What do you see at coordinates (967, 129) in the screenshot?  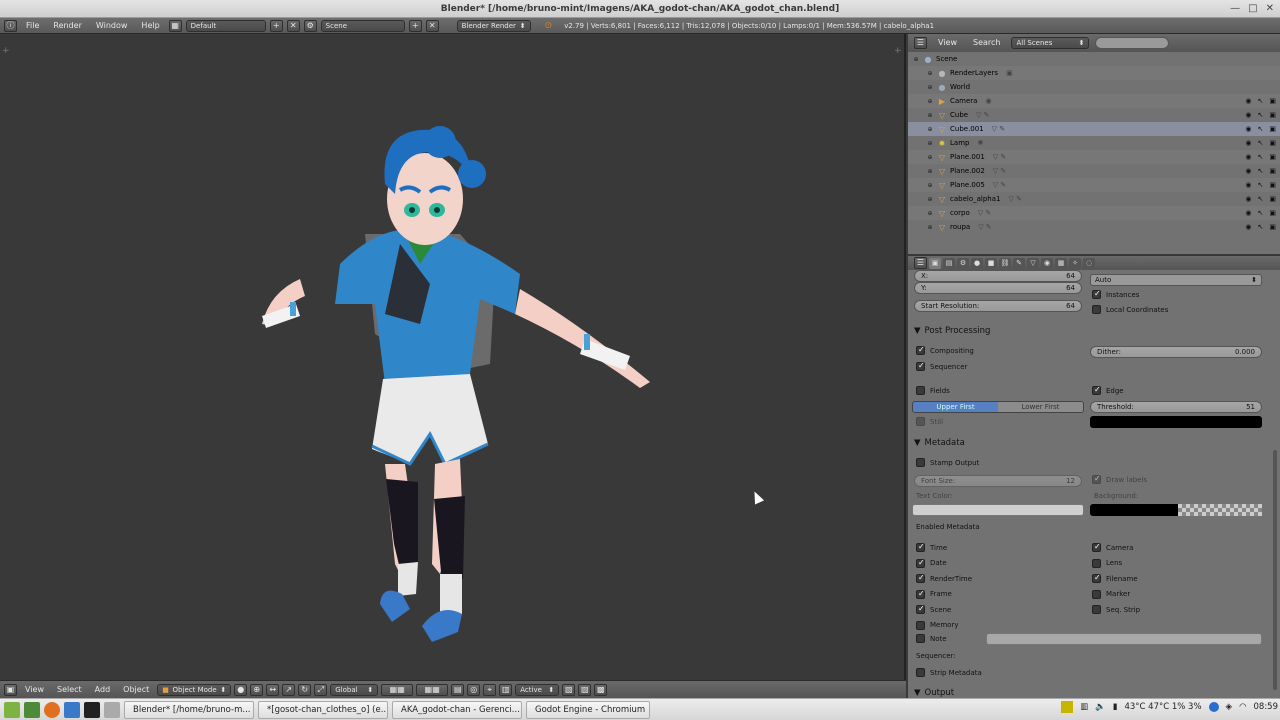 I see `outliner-item-name: Cube.001` at bounding box center [967, 129].